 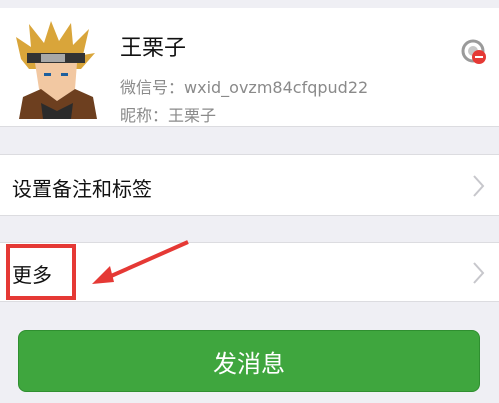 I want to click on pointer-arrow-icon, so click(x=140, y=262).